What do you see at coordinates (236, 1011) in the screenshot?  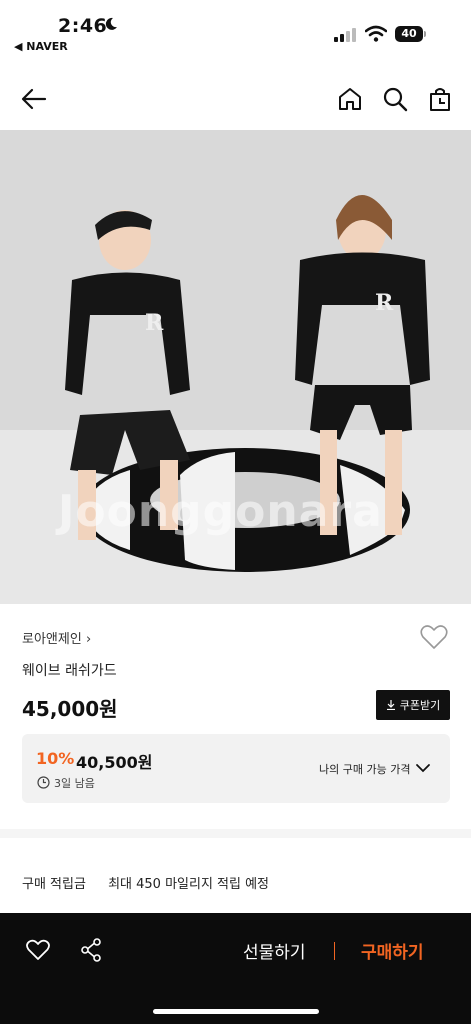 I see `home-indicator` at bounding box center [236, 1011].